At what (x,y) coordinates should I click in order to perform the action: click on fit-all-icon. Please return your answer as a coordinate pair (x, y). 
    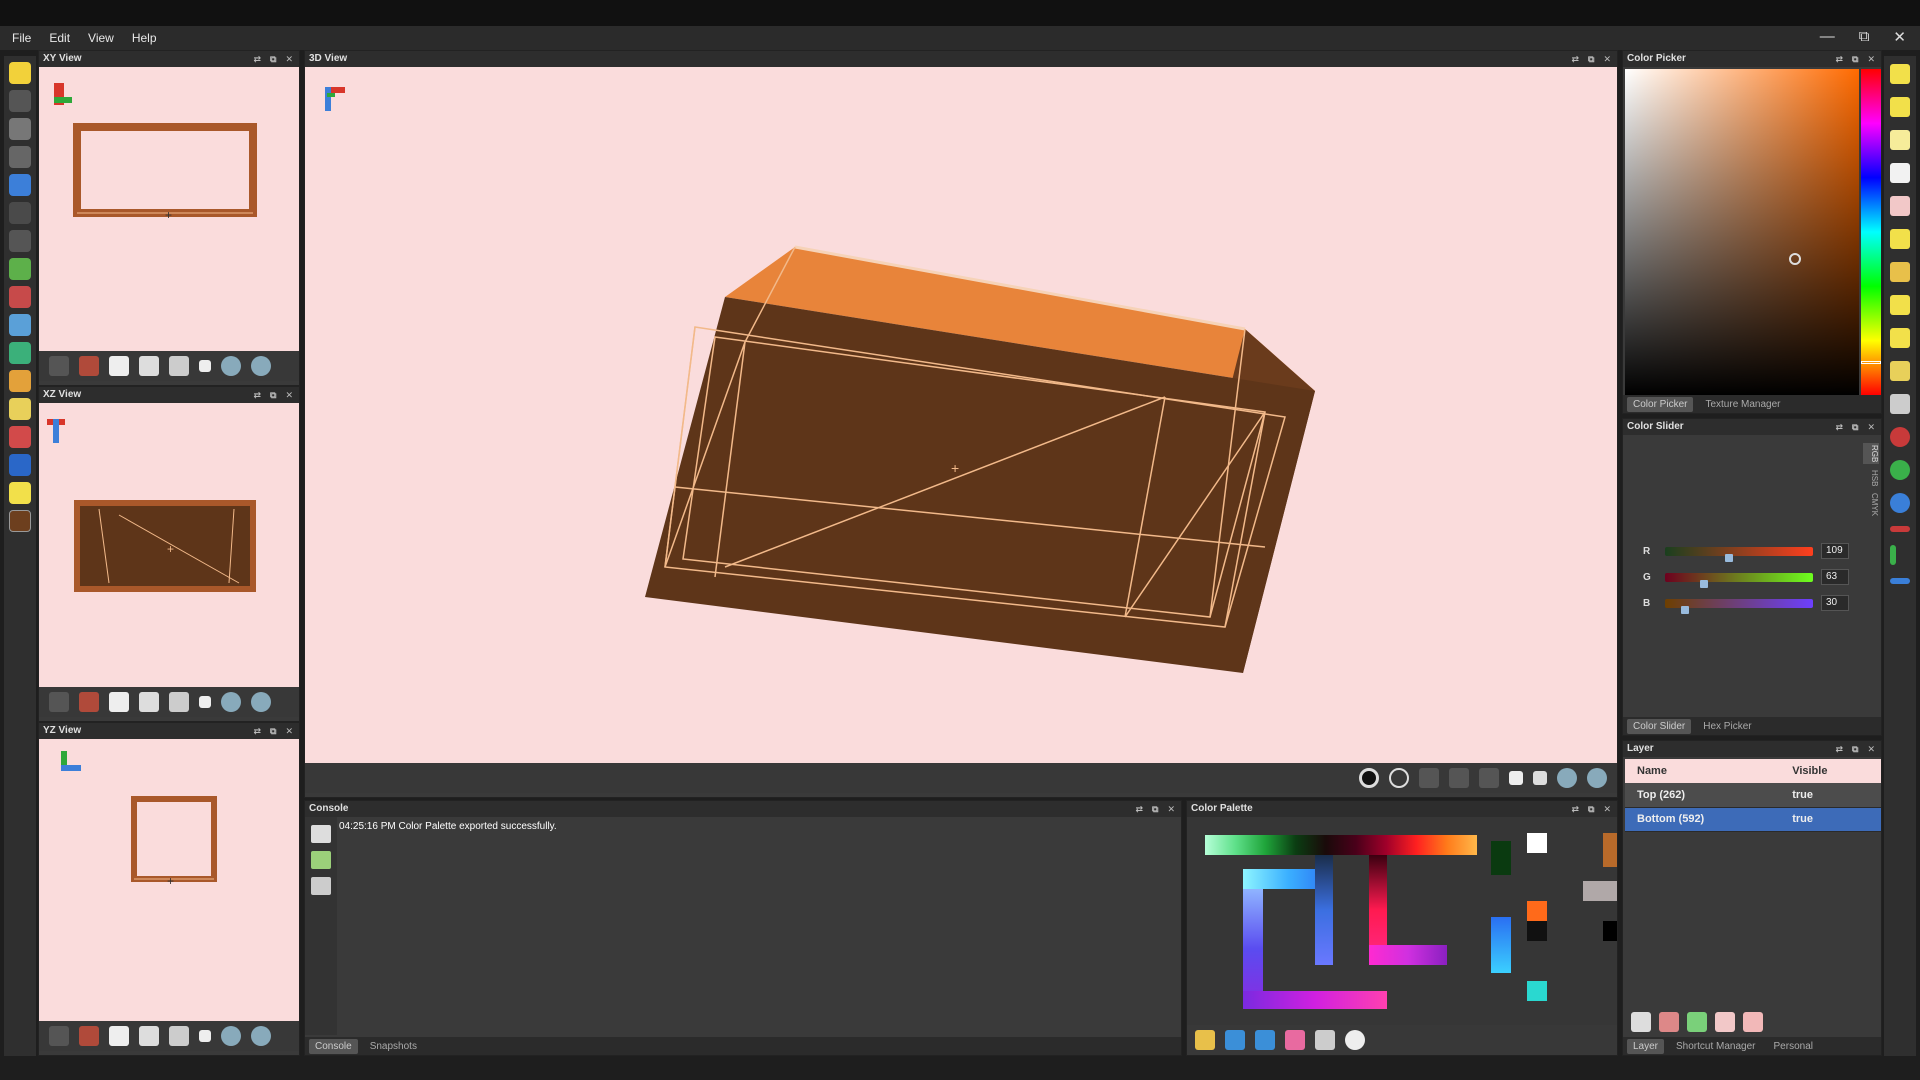
    Looking at the image, I should click on (1489, 778).